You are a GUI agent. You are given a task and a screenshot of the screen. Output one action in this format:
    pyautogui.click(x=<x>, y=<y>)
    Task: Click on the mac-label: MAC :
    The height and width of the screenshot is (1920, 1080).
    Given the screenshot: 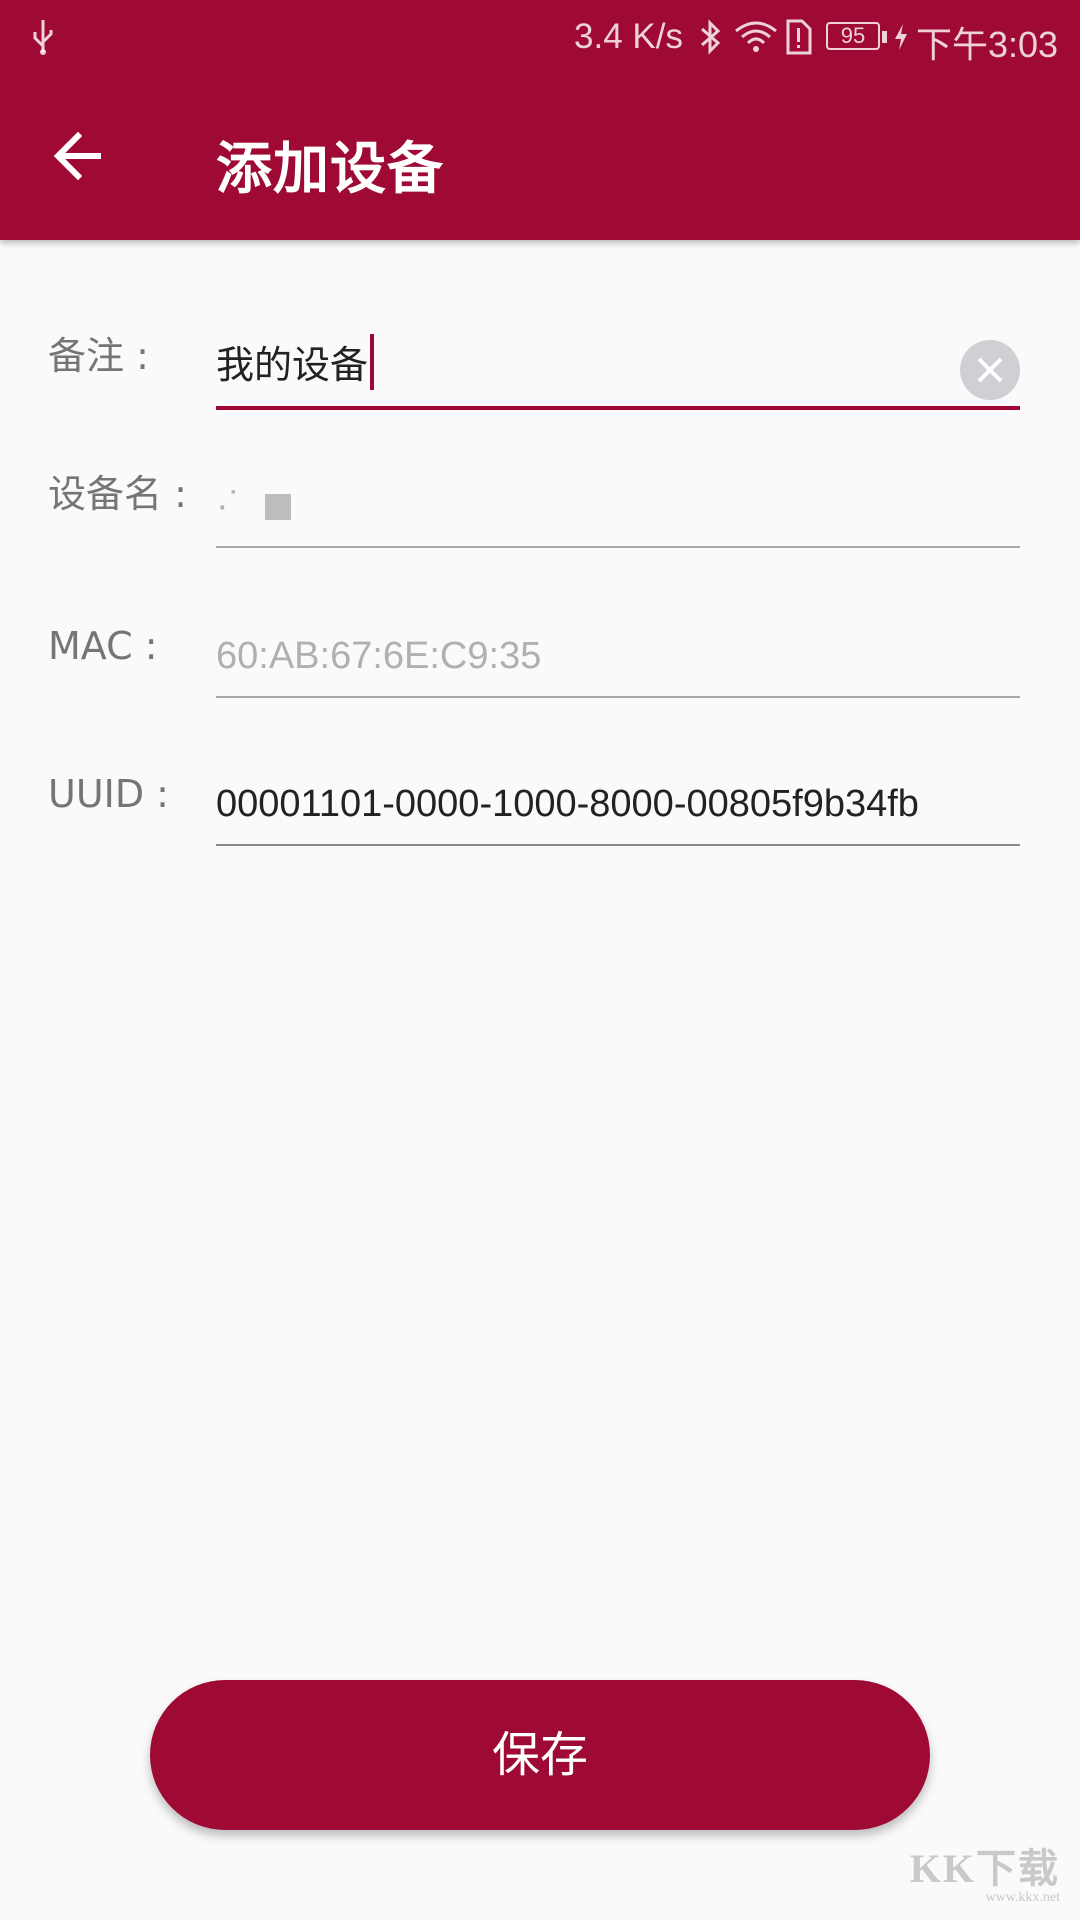 What is the action you would take?
    pyautogui.click(x=103, y=646)
    